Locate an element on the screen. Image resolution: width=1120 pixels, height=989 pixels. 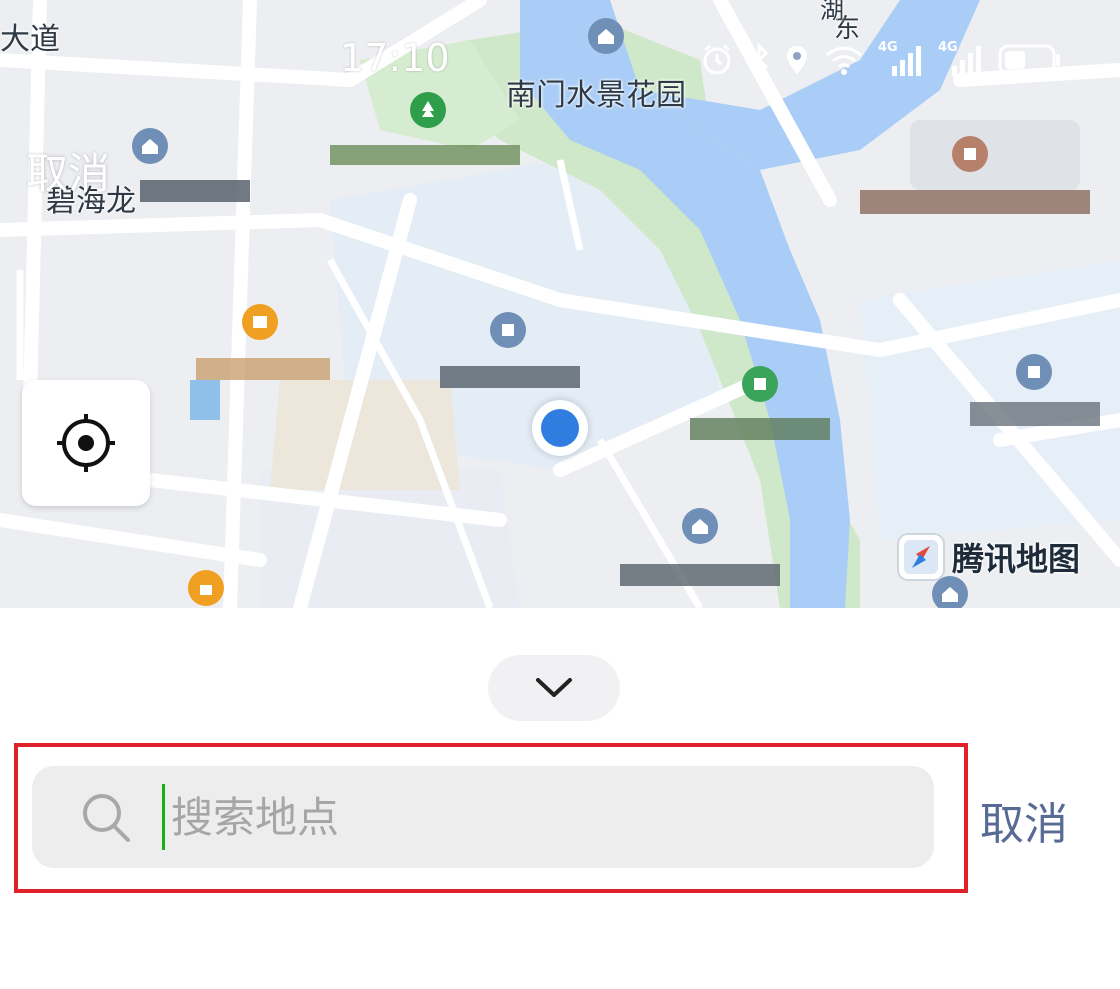
locate-crosshair-icon is located at coordinates (86, 443).